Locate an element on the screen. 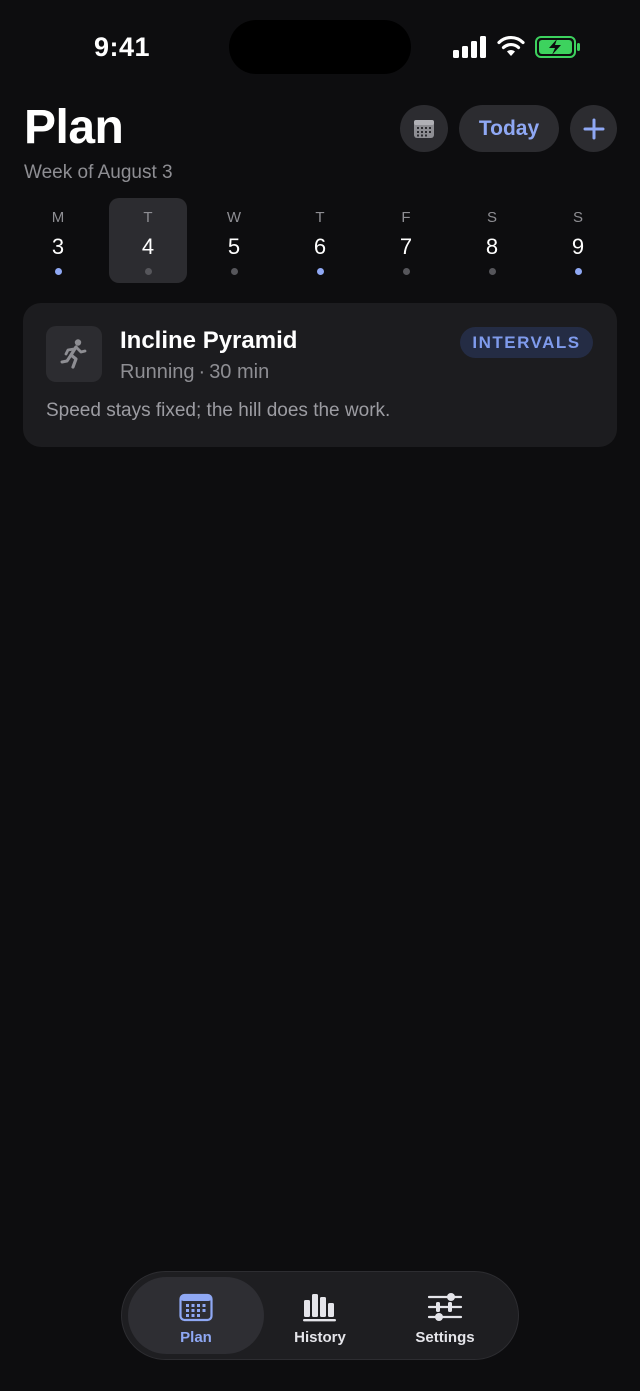  week-subtitle: Week of August 3 is located at coordinates (98, 172).